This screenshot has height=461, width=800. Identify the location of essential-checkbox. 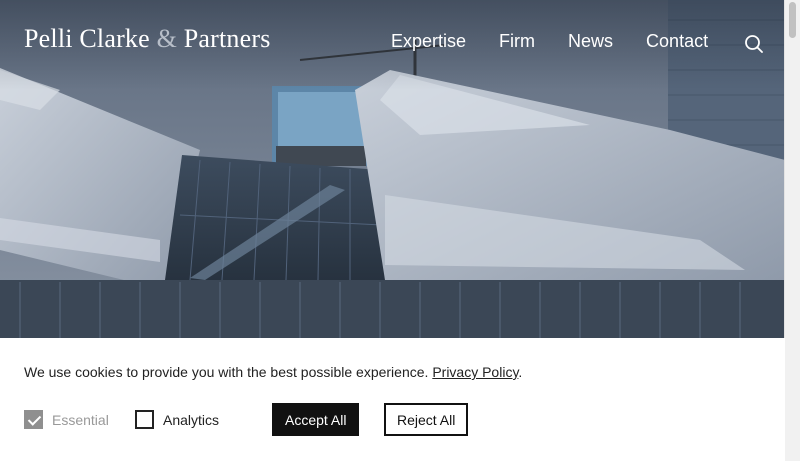
(33, 419).